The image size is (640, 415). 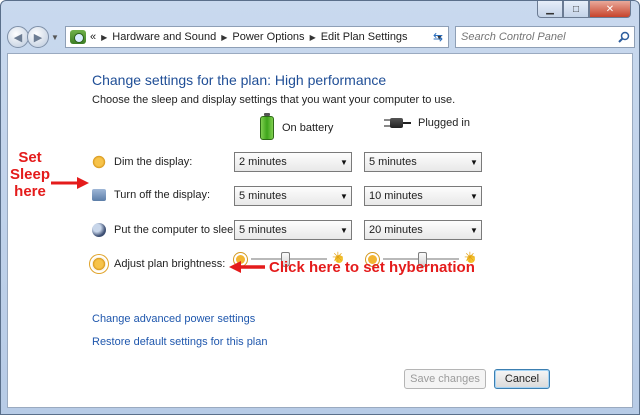 I want to click on back-button: ◀, so click(x=18, y=37).